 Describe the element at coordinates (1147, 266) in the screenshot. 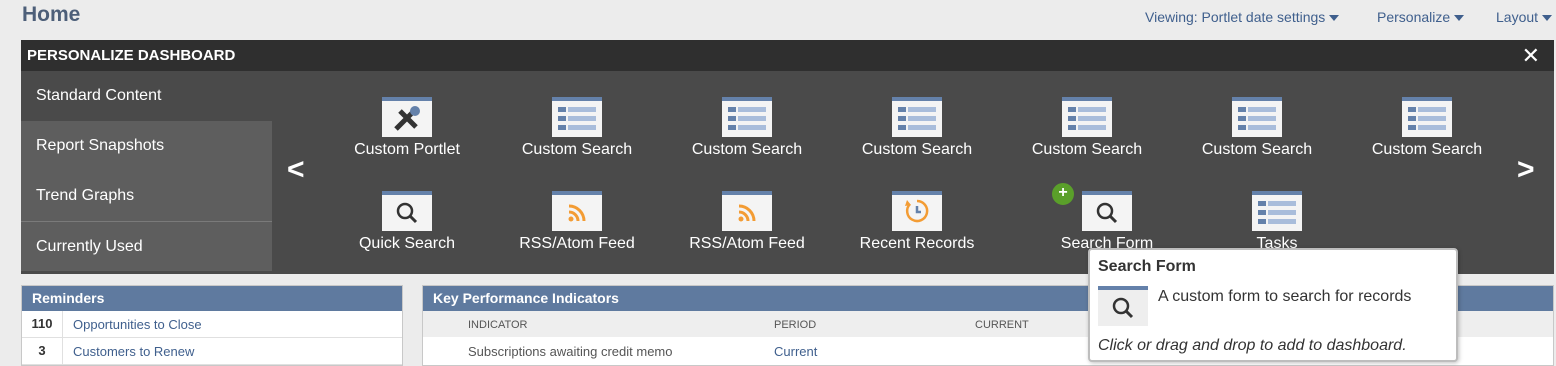

I see `tooltip-title: Search Form` at that location.